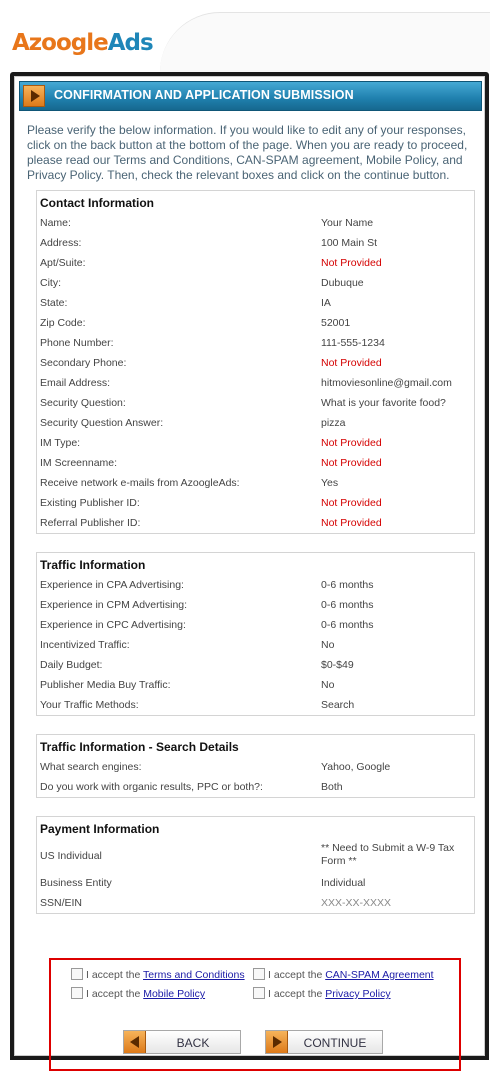  I want to click on canspam-agreement: I accept the CAN-SPAM Agreement, so click(343, 974).